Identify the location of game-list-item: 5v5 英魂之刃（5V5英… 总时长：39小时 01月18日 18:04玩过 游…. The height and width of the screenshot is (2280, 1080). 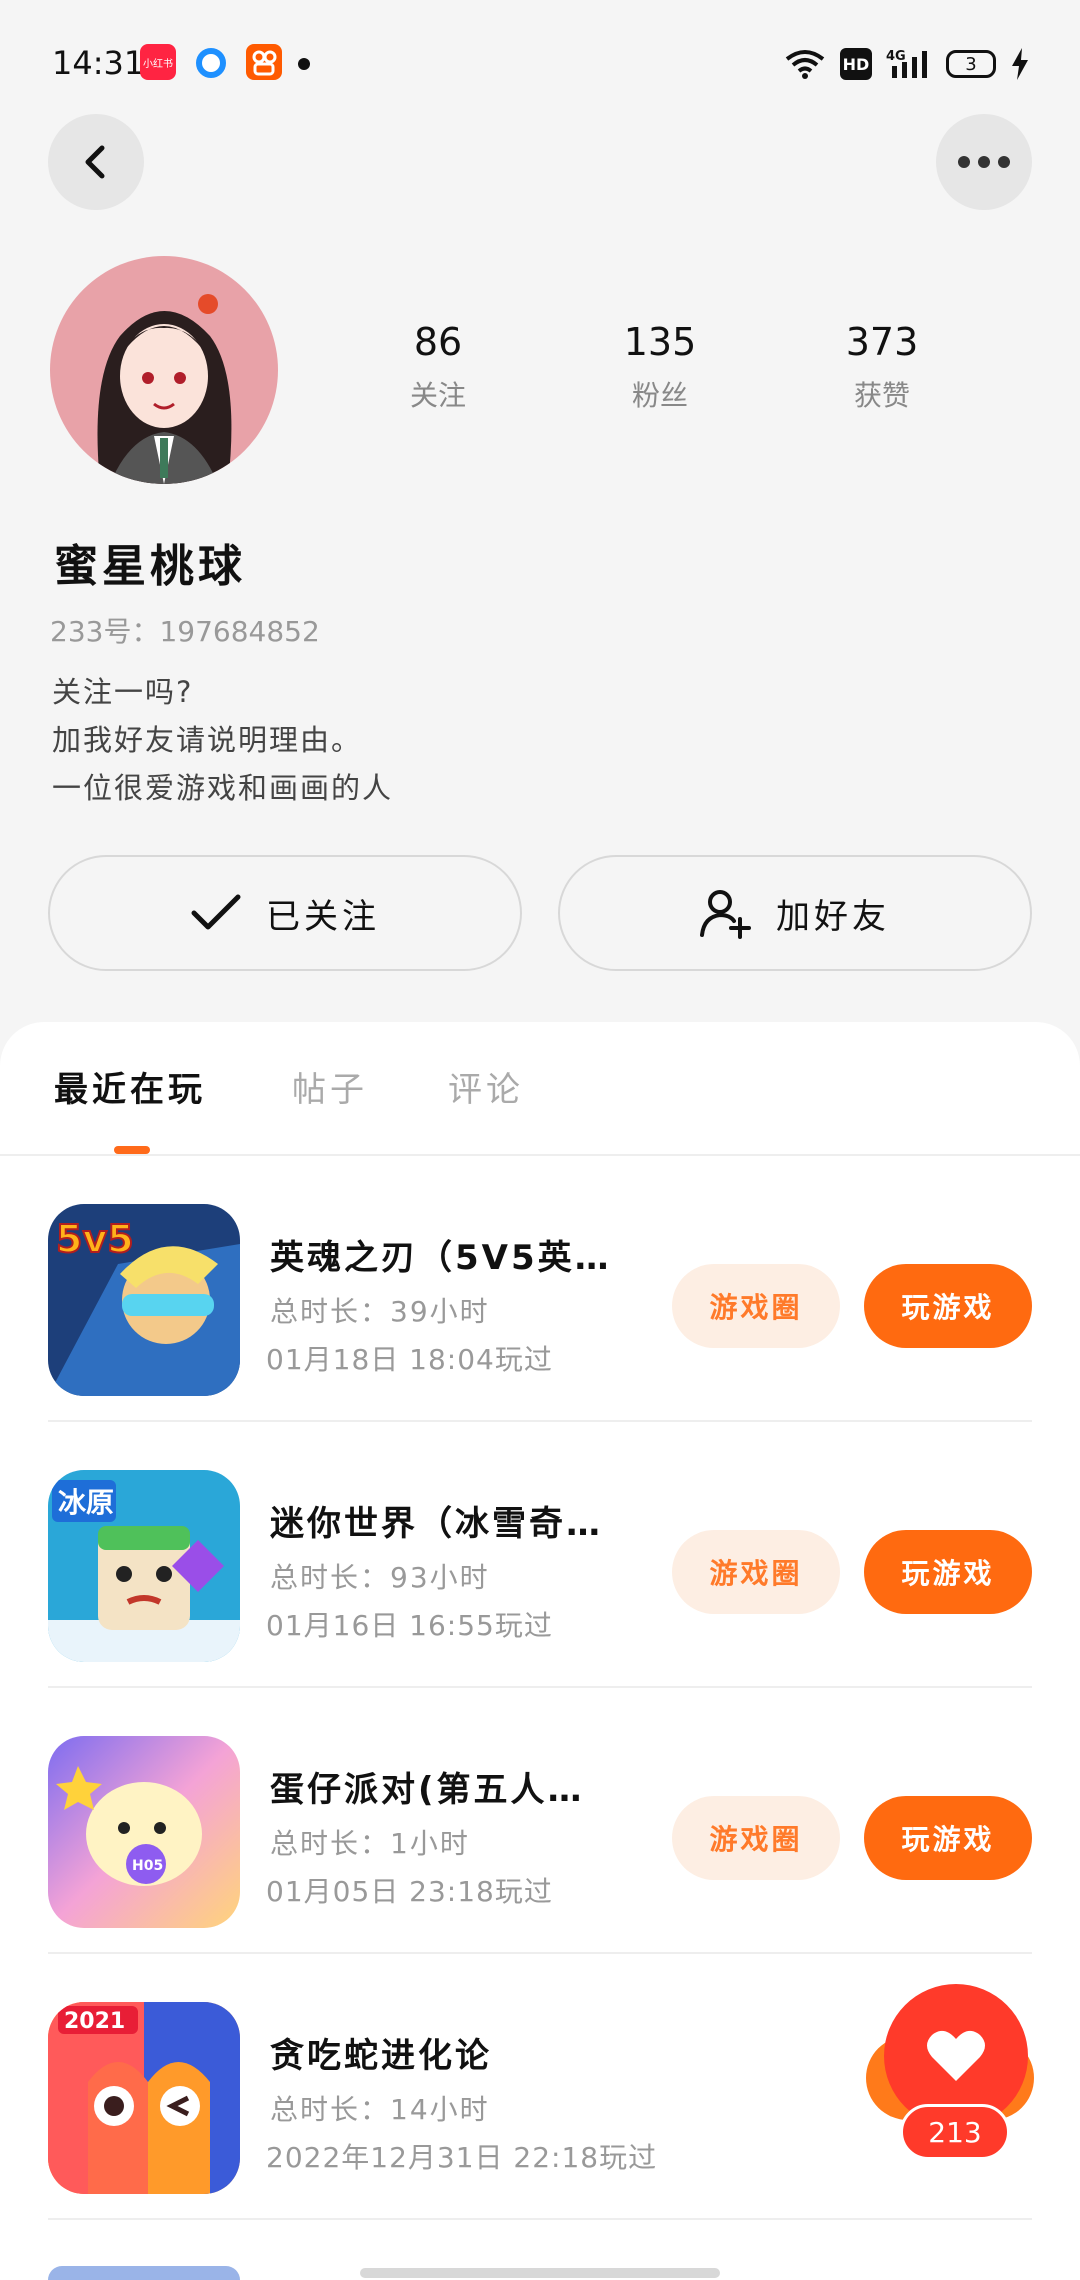
(564, 1289).